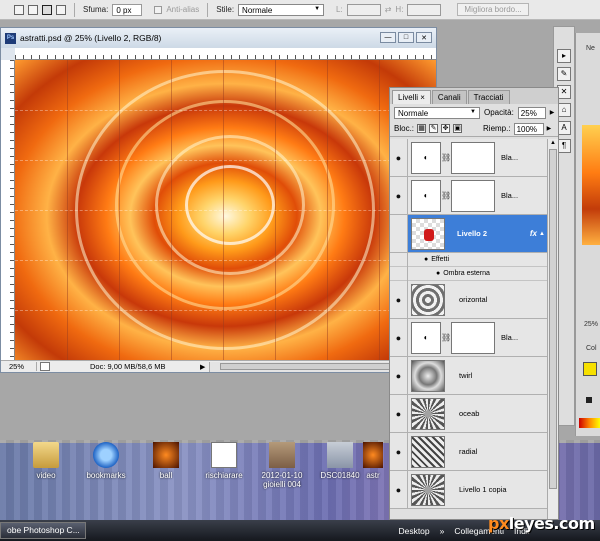 Image resolution: width=600 pixels, height=541 pixels. What do you see at coordinates (434, 128) in the screenshot?
I see `lock-pixels-icon: ✎` at bounding box center [434, 128].